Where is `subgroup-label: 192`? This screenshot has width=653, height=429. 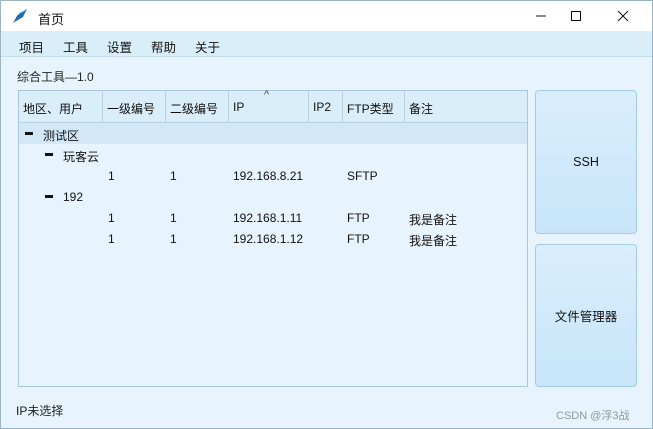
subgroup-label: 192 is located at coordinates (73, 197).